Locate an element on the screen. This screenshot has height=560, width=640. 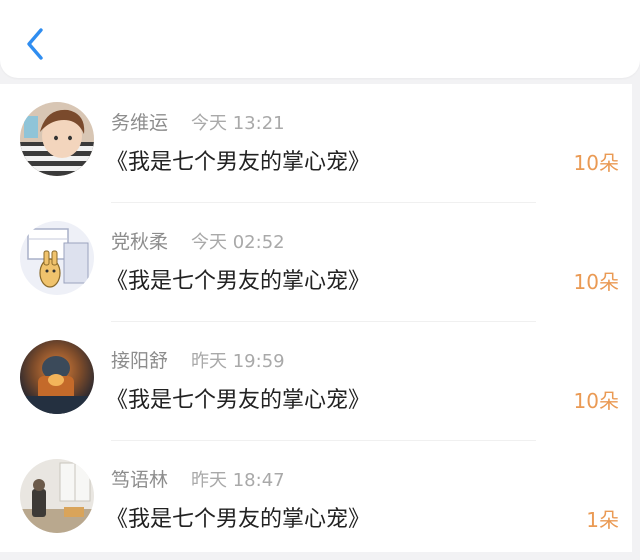
send-time: 今天 13:21 is located at coordinates (238, 123).